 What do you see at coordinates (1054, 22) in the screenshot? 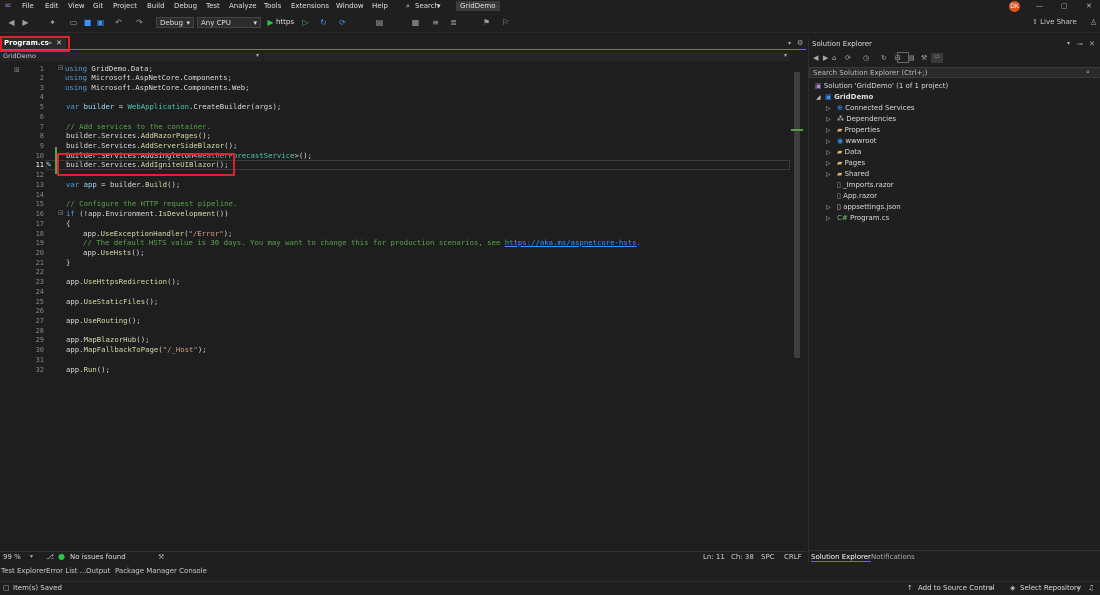
I see `live-share-button: ⇧ Live Share` at bounding box center [1054, 22].